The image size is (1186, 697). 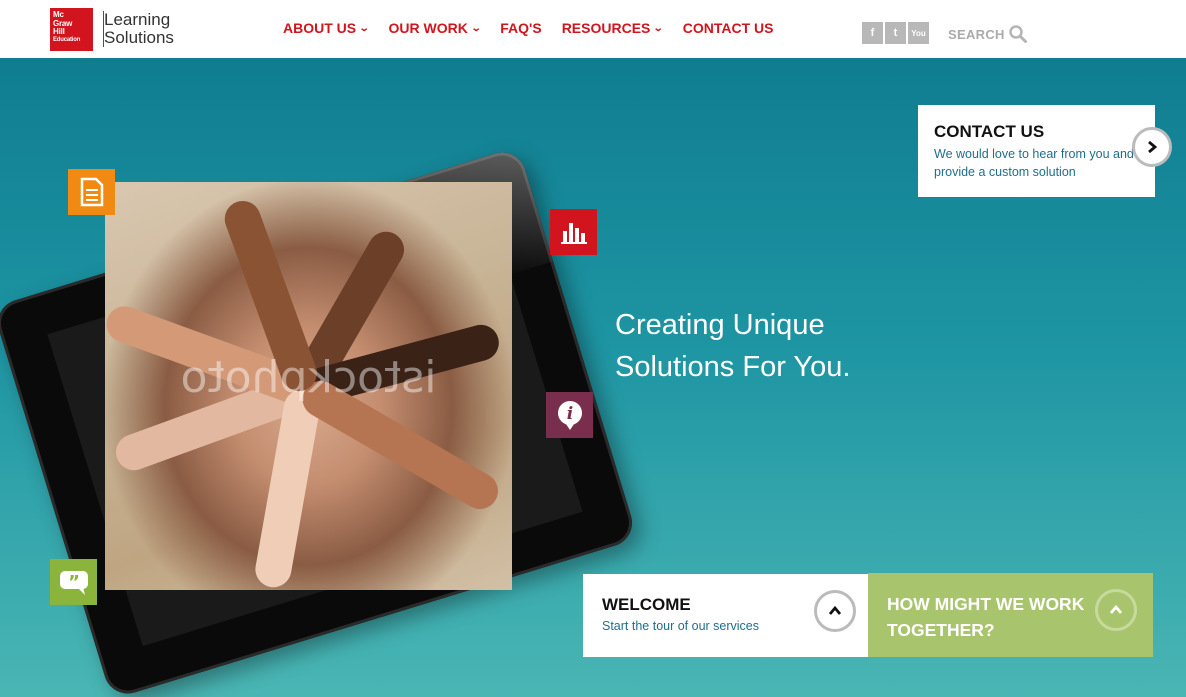 I want to click on how-might-we-work-together-card: HOW MIGHT WE WORK TOGETHER?, so click(x=1010, y=615).